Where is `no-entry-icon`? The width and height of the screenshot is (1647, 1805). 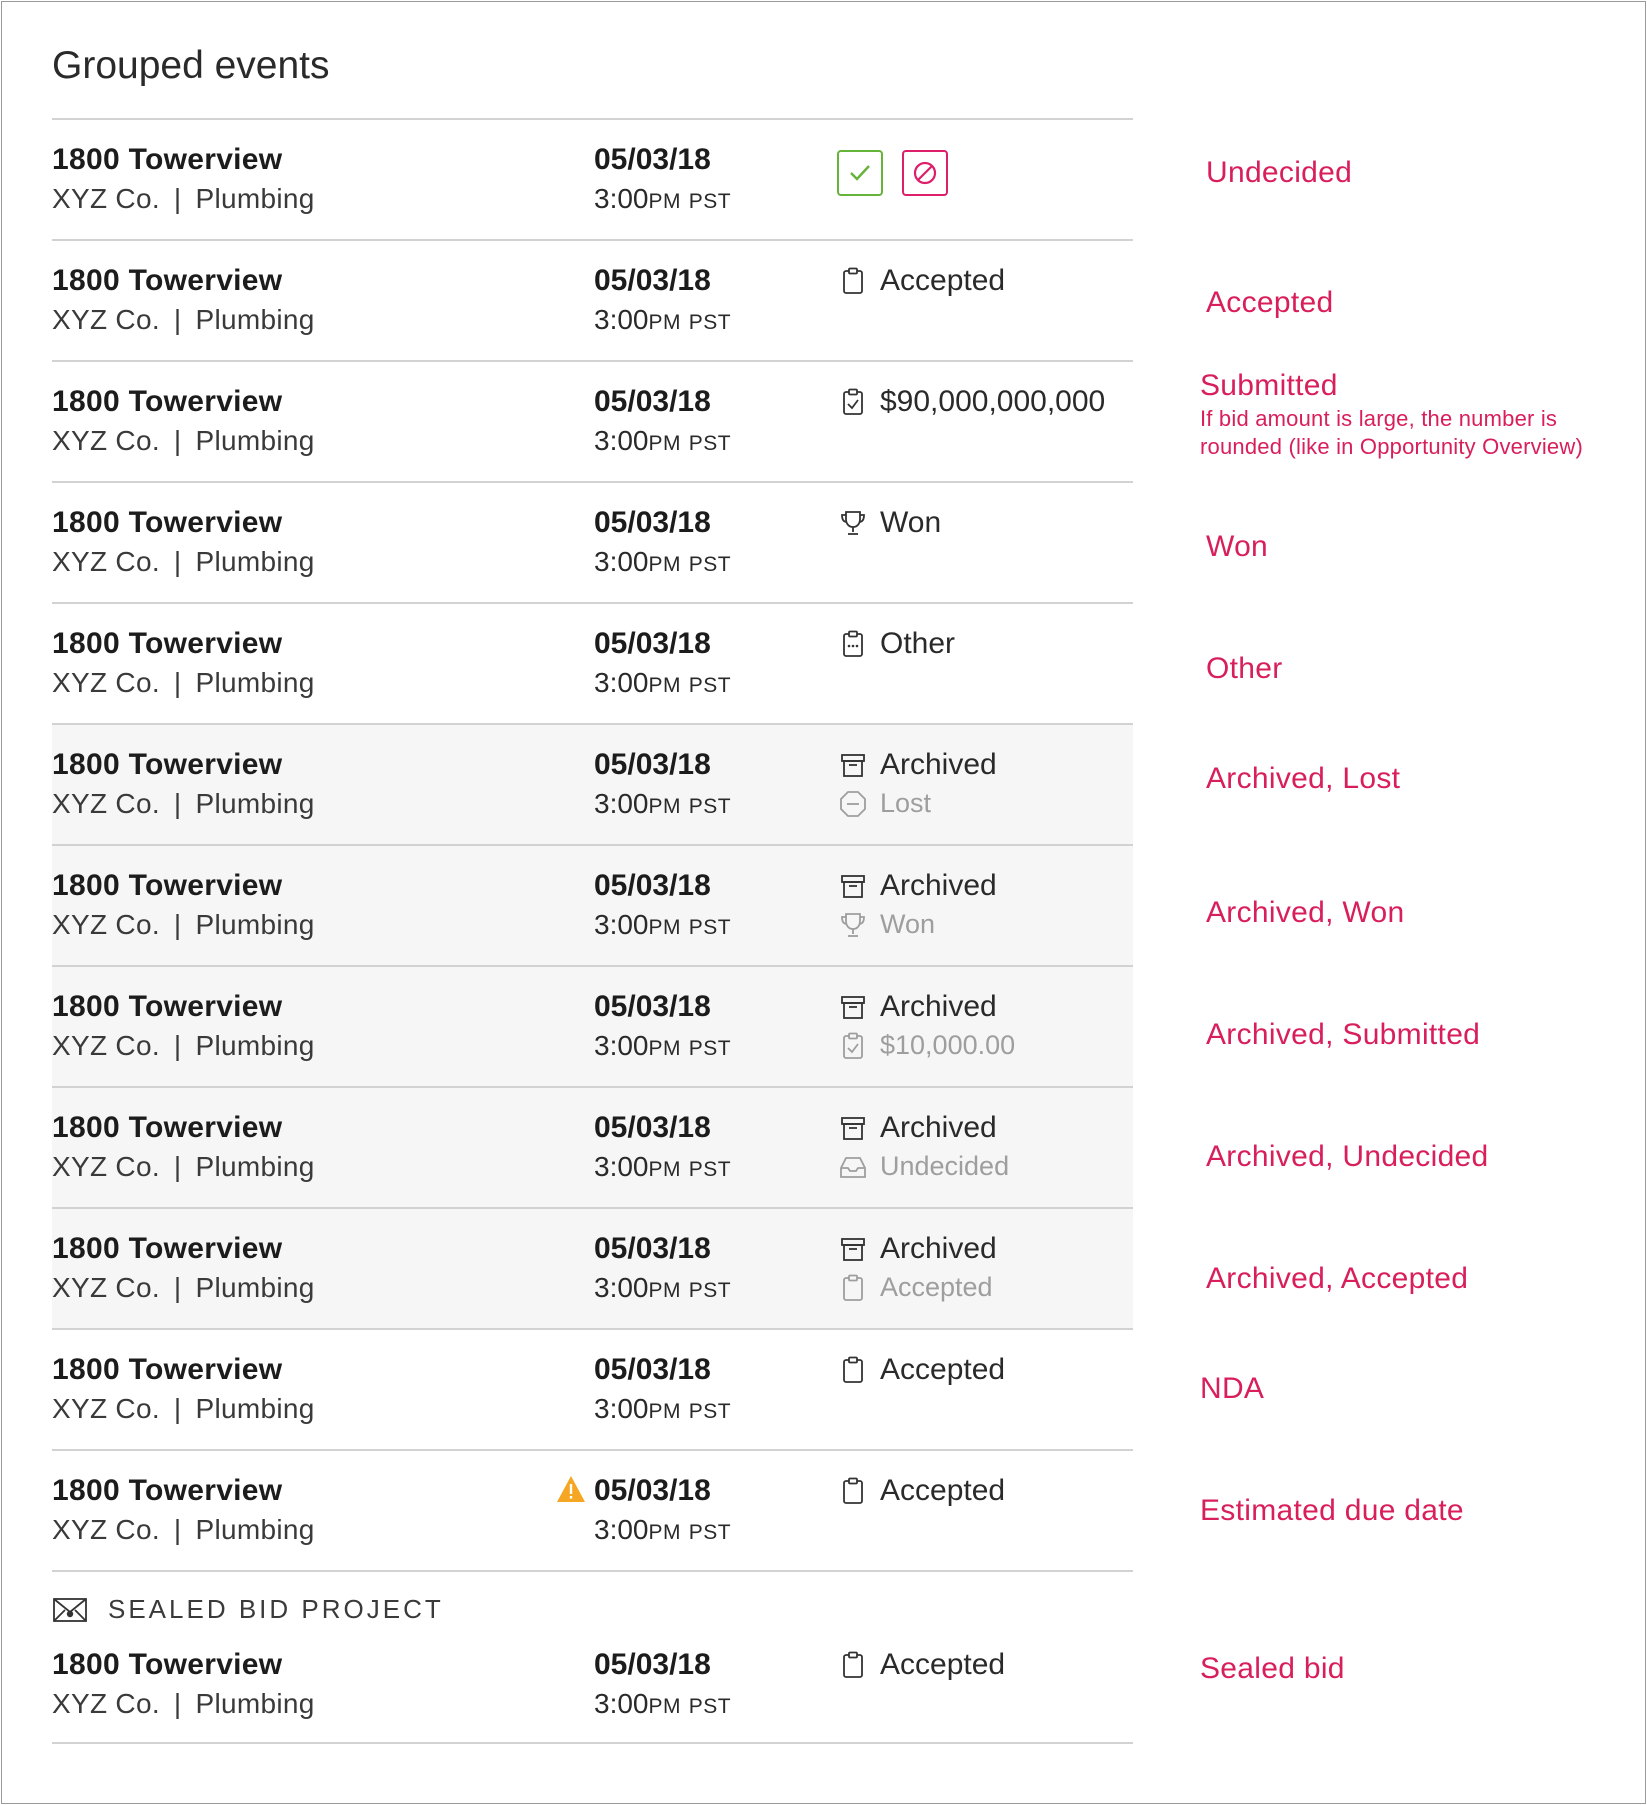 no-entry-icon is located at coordinates (925, 173).